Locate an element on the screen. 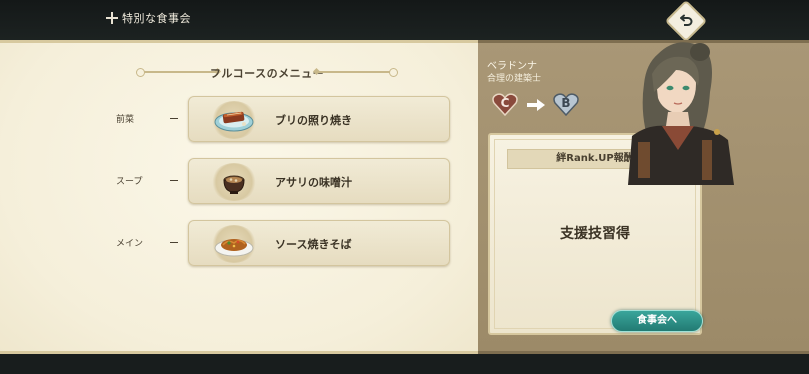  course-row-main: メイン ソース焼きそば is located at coordinates (280, 243).